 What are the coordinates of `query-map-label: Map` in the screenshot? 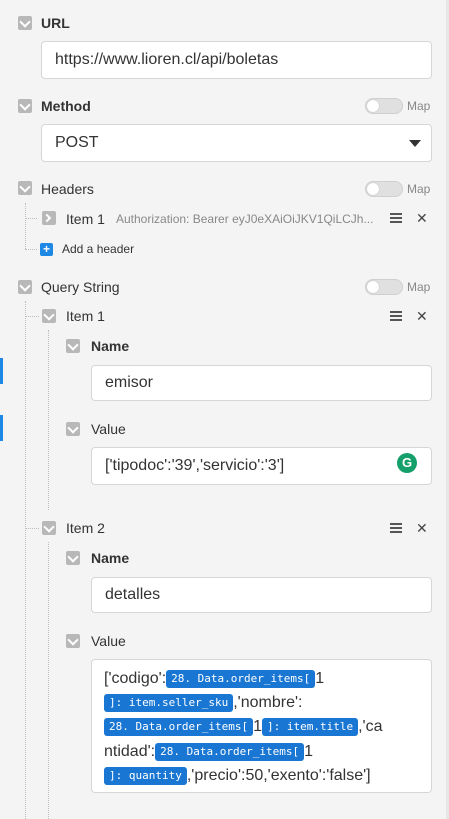 It's located at (419, 287).